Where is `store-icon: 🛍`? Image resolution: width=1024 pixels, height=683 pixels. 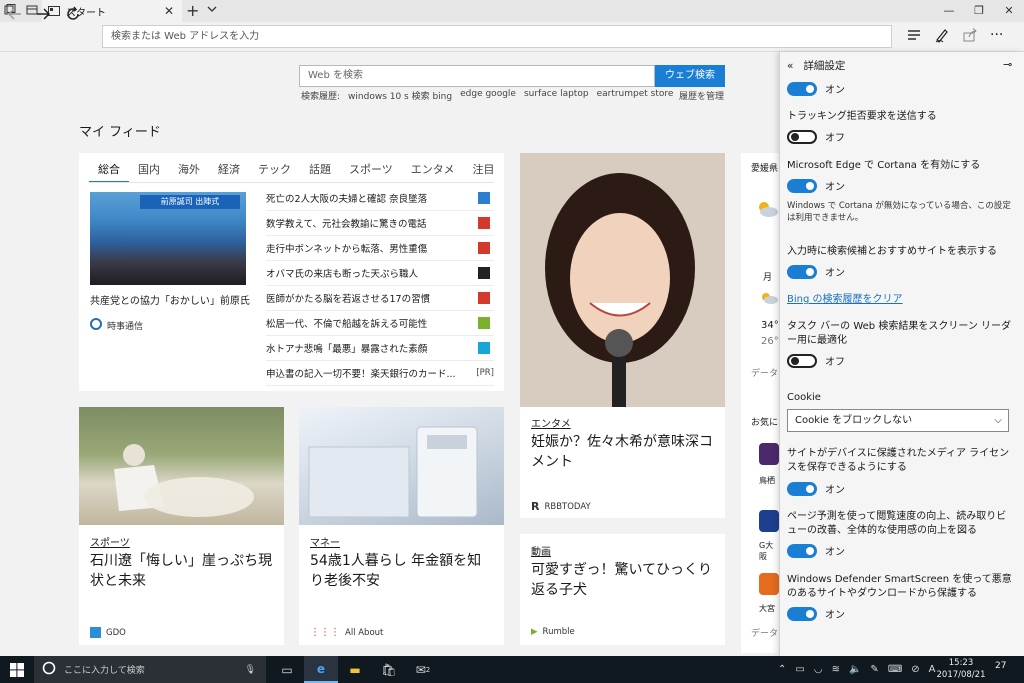 store-icon: 🛍 is located at coordinates (389, 669).